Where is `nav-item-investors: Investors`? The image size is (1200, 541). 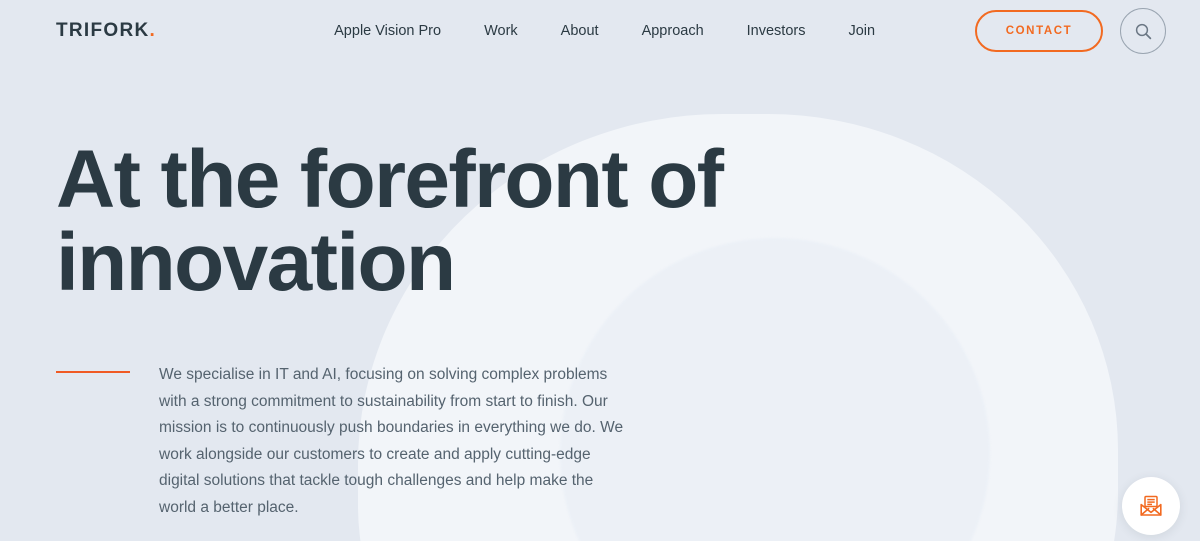
nav-item-investors: Investors is located at coordinates (776, 31).